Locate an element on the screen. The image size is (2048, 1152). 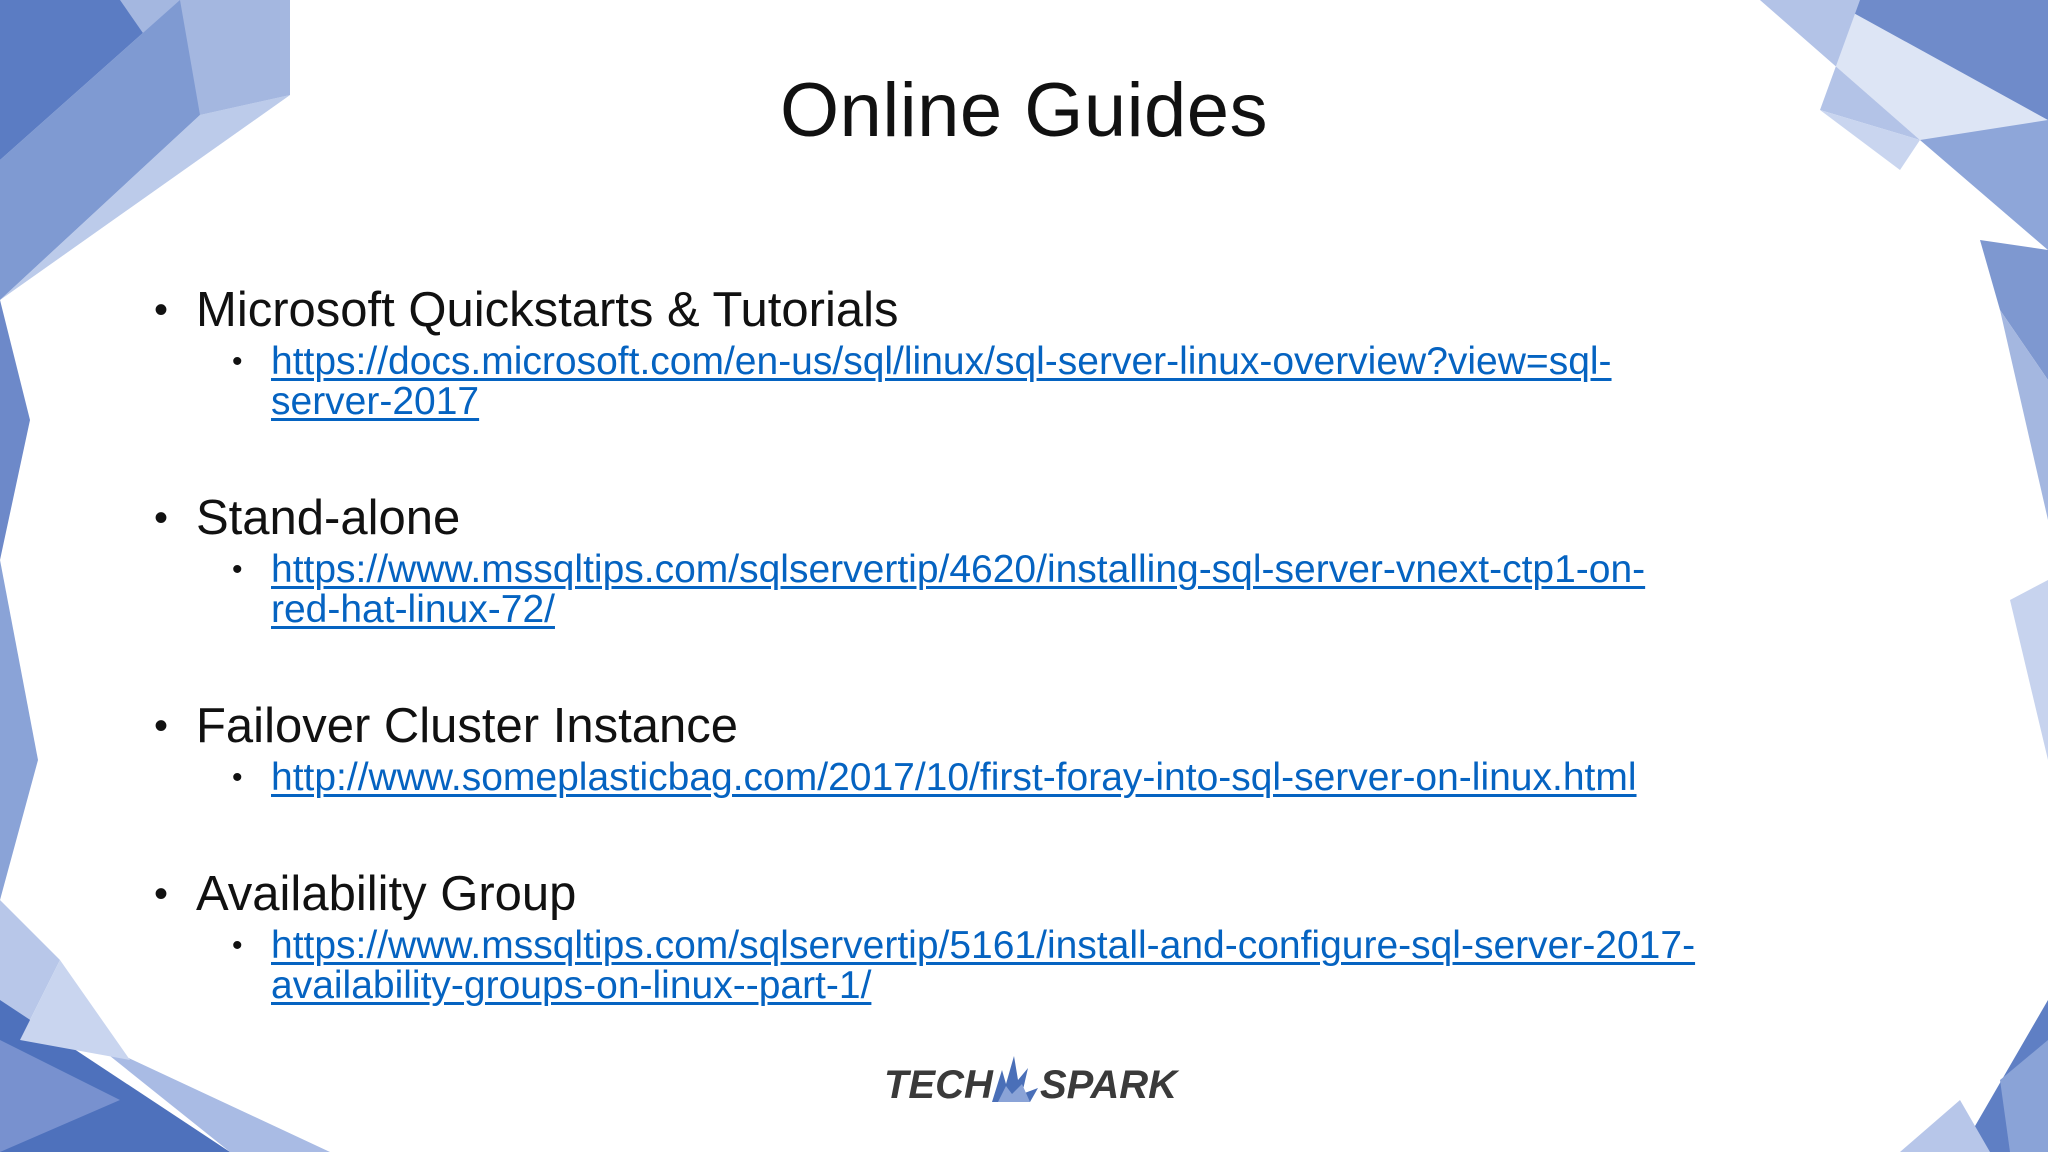
guide-heading: • Microsoft Quickstarts & Tutorials is located at coordinates (1040, 310).